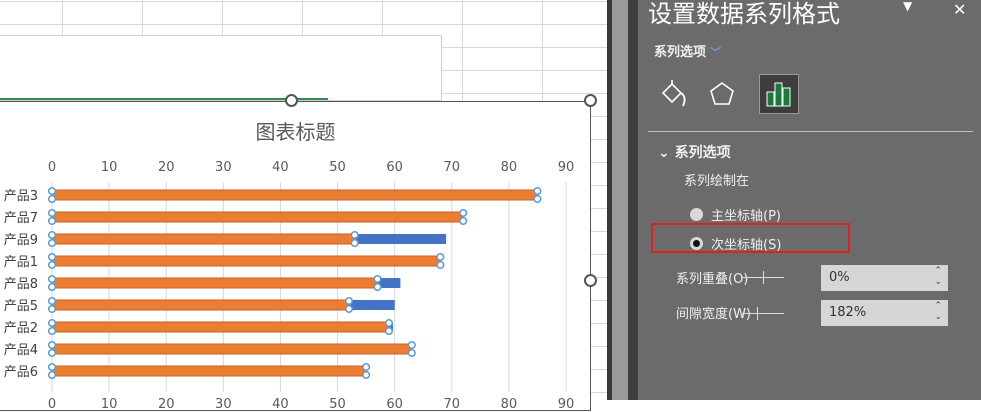  Describe the element at coordinates (21, 196) in the screenshot. I see `category-label: 产品3` at that location.